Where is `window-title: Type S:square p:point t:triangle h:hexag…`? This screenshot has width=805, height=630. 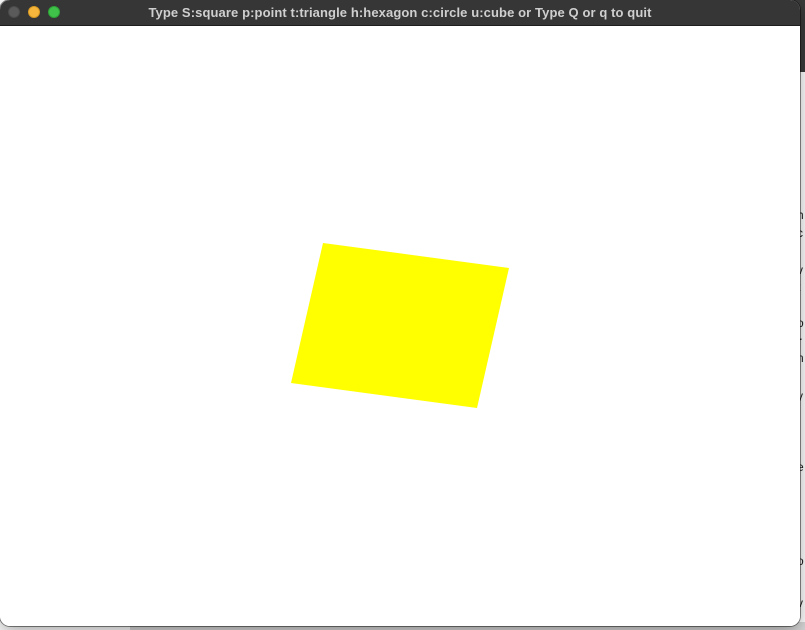 window-title: Type S:square p:point t:triangle h:hexag… is located at coordinates (400, 12).